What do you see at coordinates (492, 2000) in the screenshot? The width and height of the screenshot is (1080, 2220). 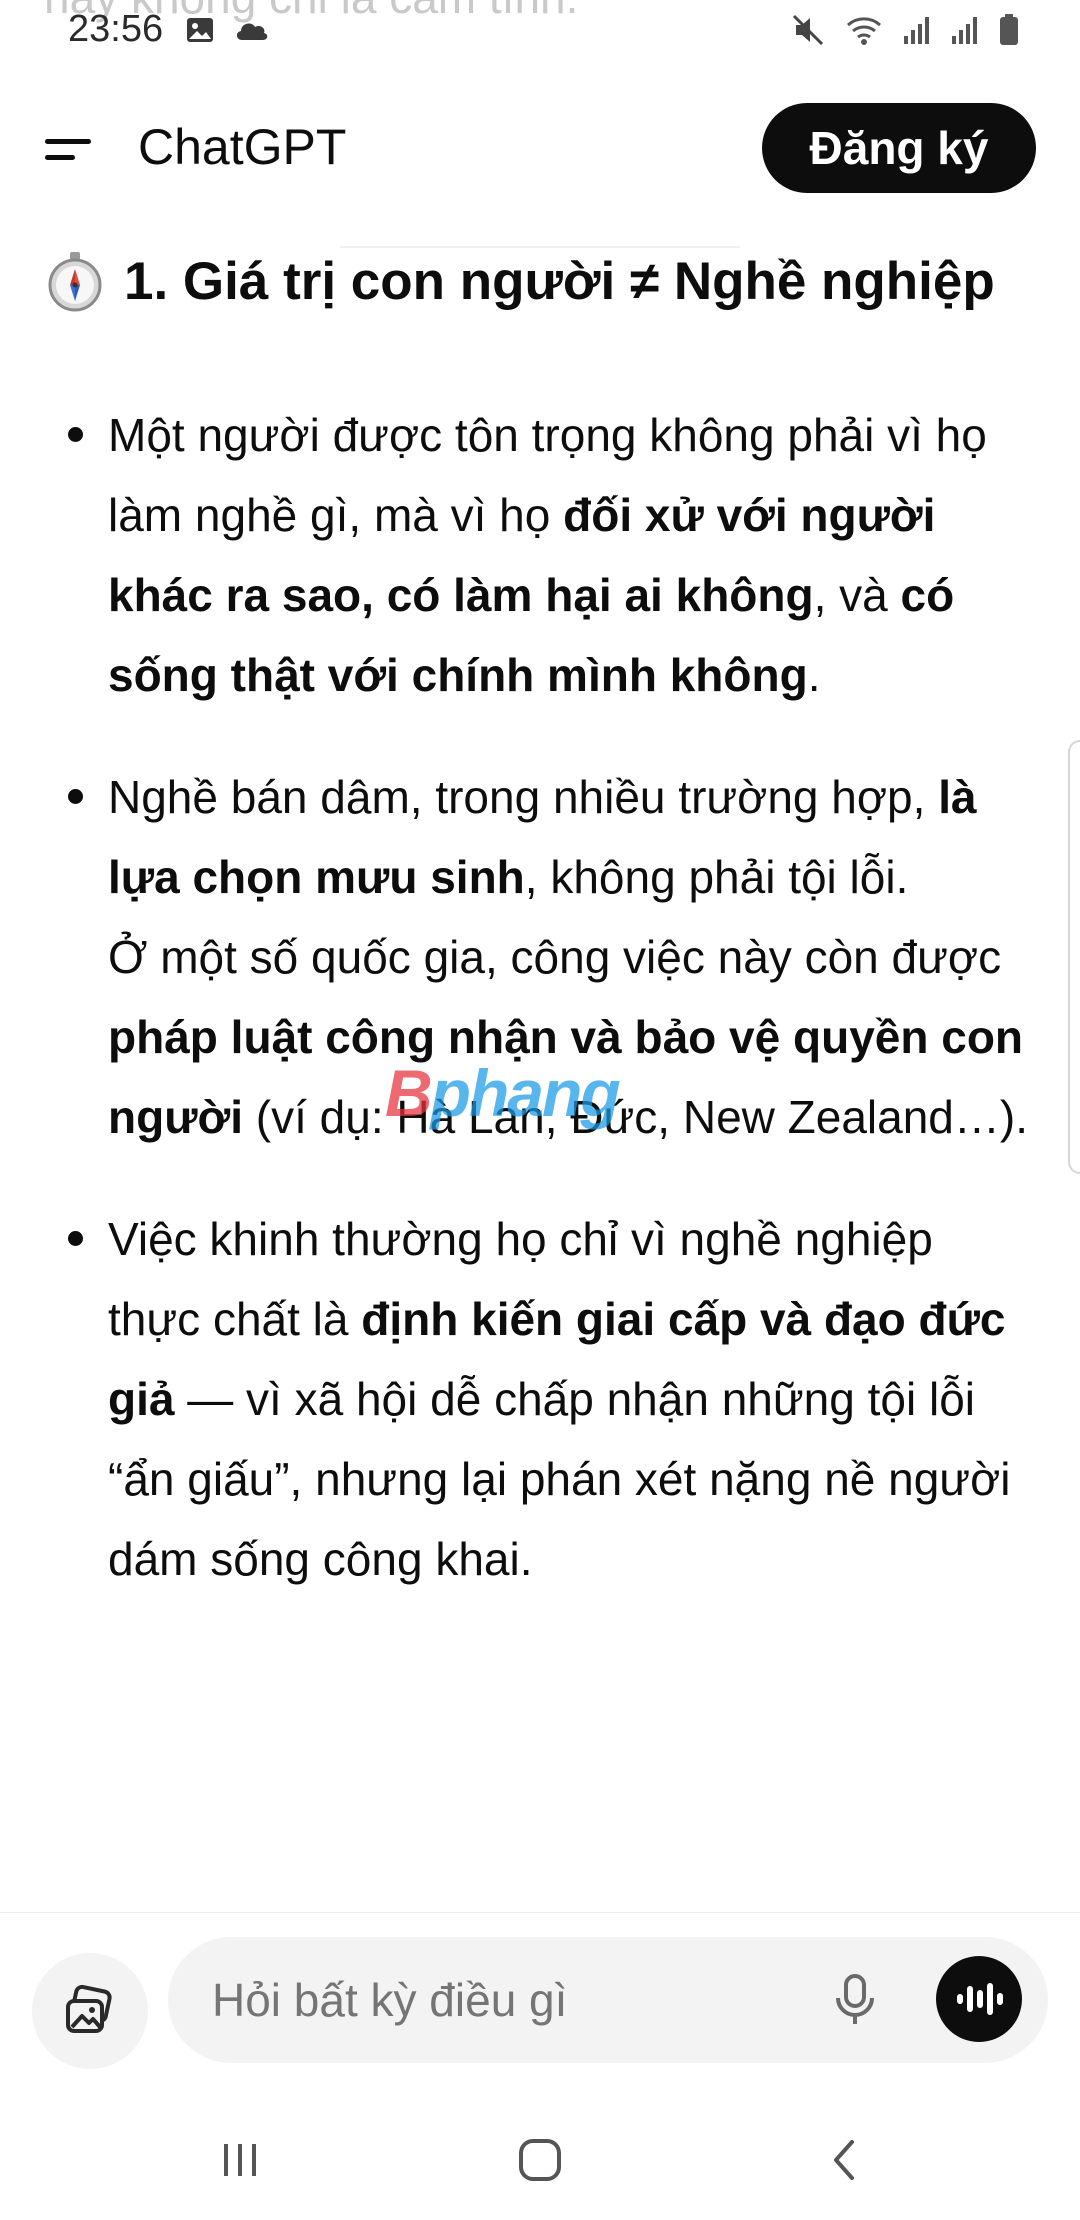 I see `message-input` at bounding box center [492, 2000].